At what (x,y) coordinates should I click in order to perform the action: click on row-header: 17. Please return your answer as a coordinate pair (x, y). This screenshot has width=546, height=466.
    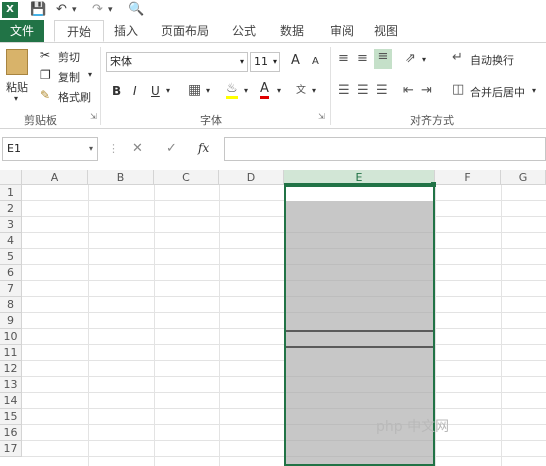
    Looking at the image, I should click on (11, 449).